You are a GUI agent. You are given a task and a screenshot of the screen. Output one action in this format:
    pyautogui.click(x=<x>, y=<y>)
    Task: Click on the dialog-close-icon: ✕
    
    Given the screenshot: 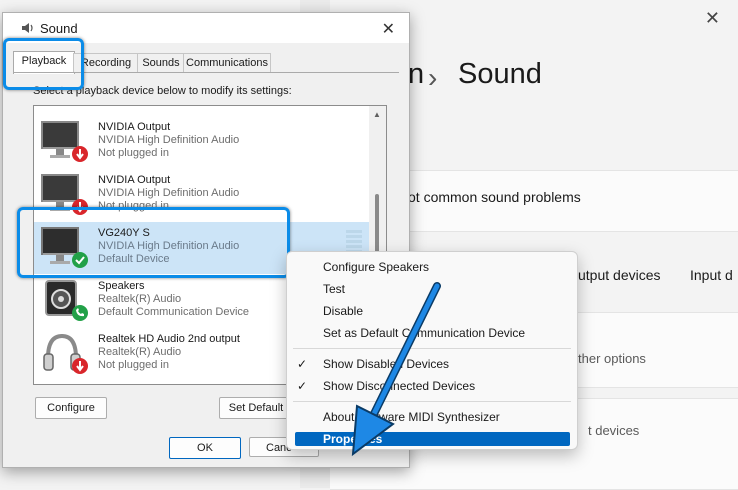 What is the action you would take?
    pyautogui.click(x=388, y=29)
    